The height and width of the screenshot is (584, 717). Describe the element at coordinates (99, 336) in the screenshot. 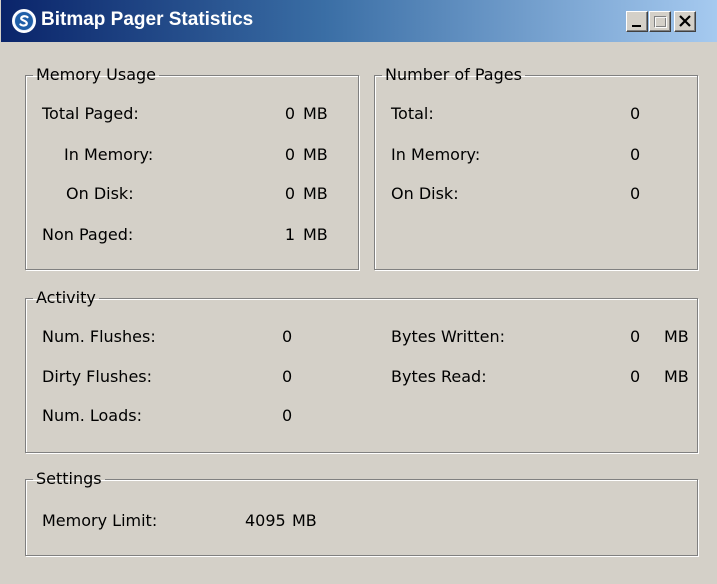

I see `num-flushes-label: Num. Flushes:` at that location.